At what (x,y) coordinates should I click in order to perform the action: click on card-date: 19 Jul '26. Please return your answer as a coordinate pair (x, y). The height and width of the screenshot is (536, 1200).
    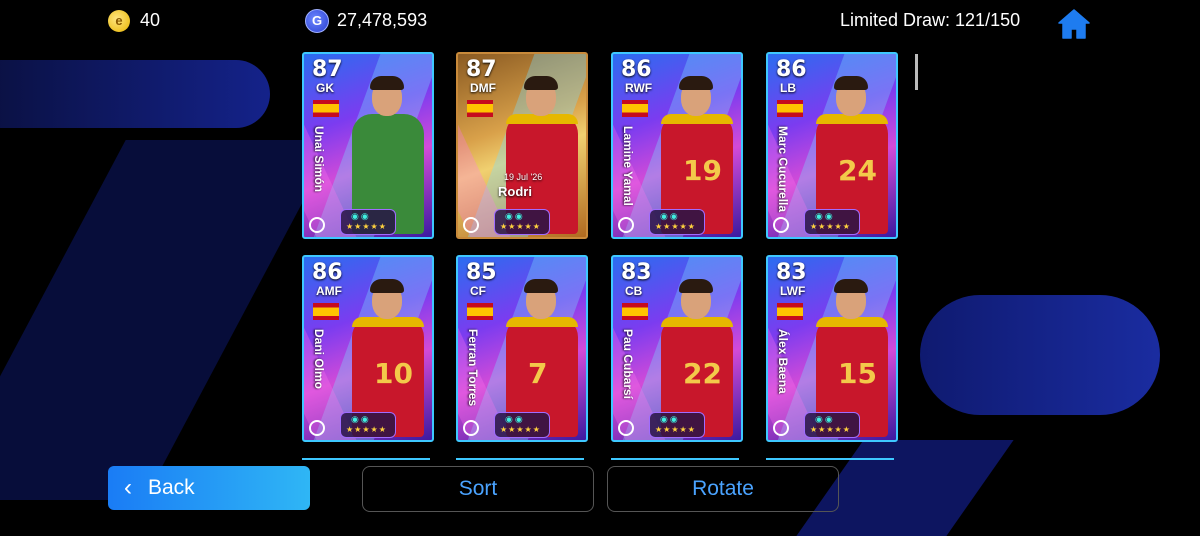
    Looking at the image, I should click on (523, 177).